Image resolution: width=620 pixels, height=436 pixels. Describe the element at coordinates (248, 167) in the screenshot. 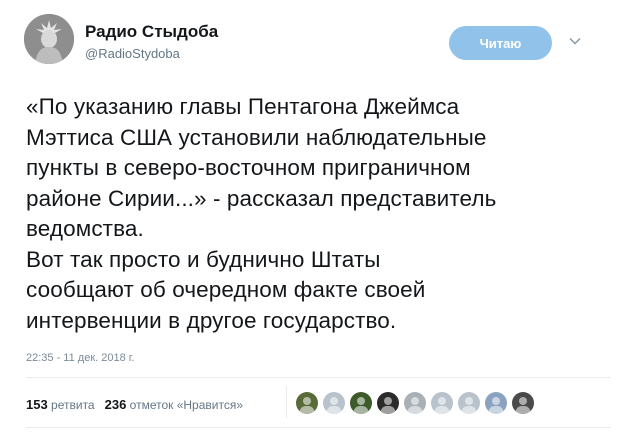

I see `tweet-text-line: пункты в северо-восточном приграничном` at that location.